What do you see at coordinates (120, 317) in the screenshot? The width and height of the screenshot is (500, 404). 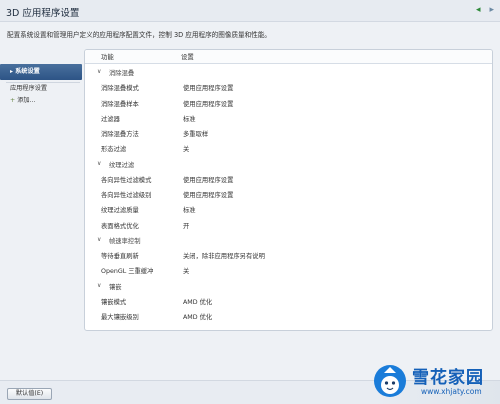 I see `feature-cell: 最大镶嵌级别` at bounding box center [120, 317].